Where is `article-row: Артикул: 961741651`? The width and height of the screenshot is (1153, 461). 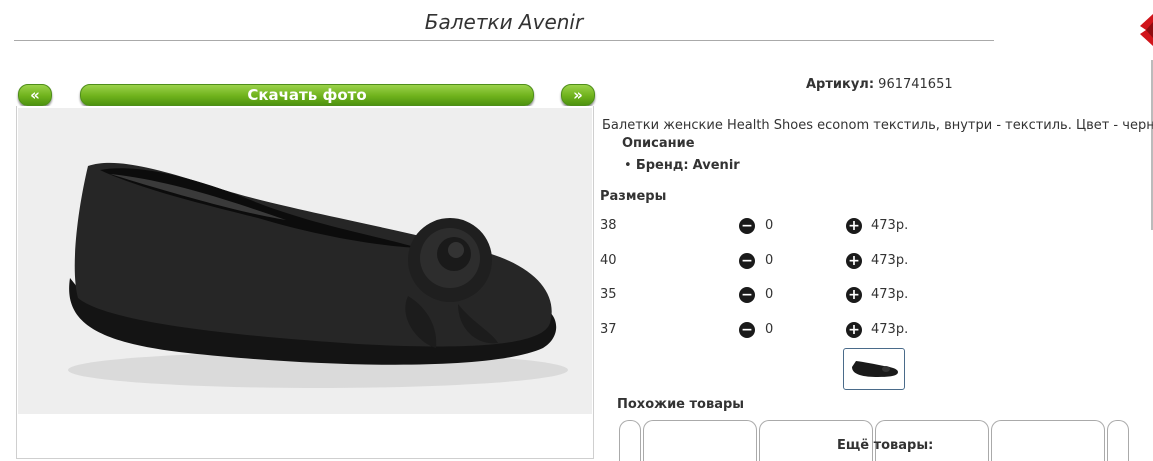
article-row: Артикул: 961741651 is located at coordinates (879, 84).